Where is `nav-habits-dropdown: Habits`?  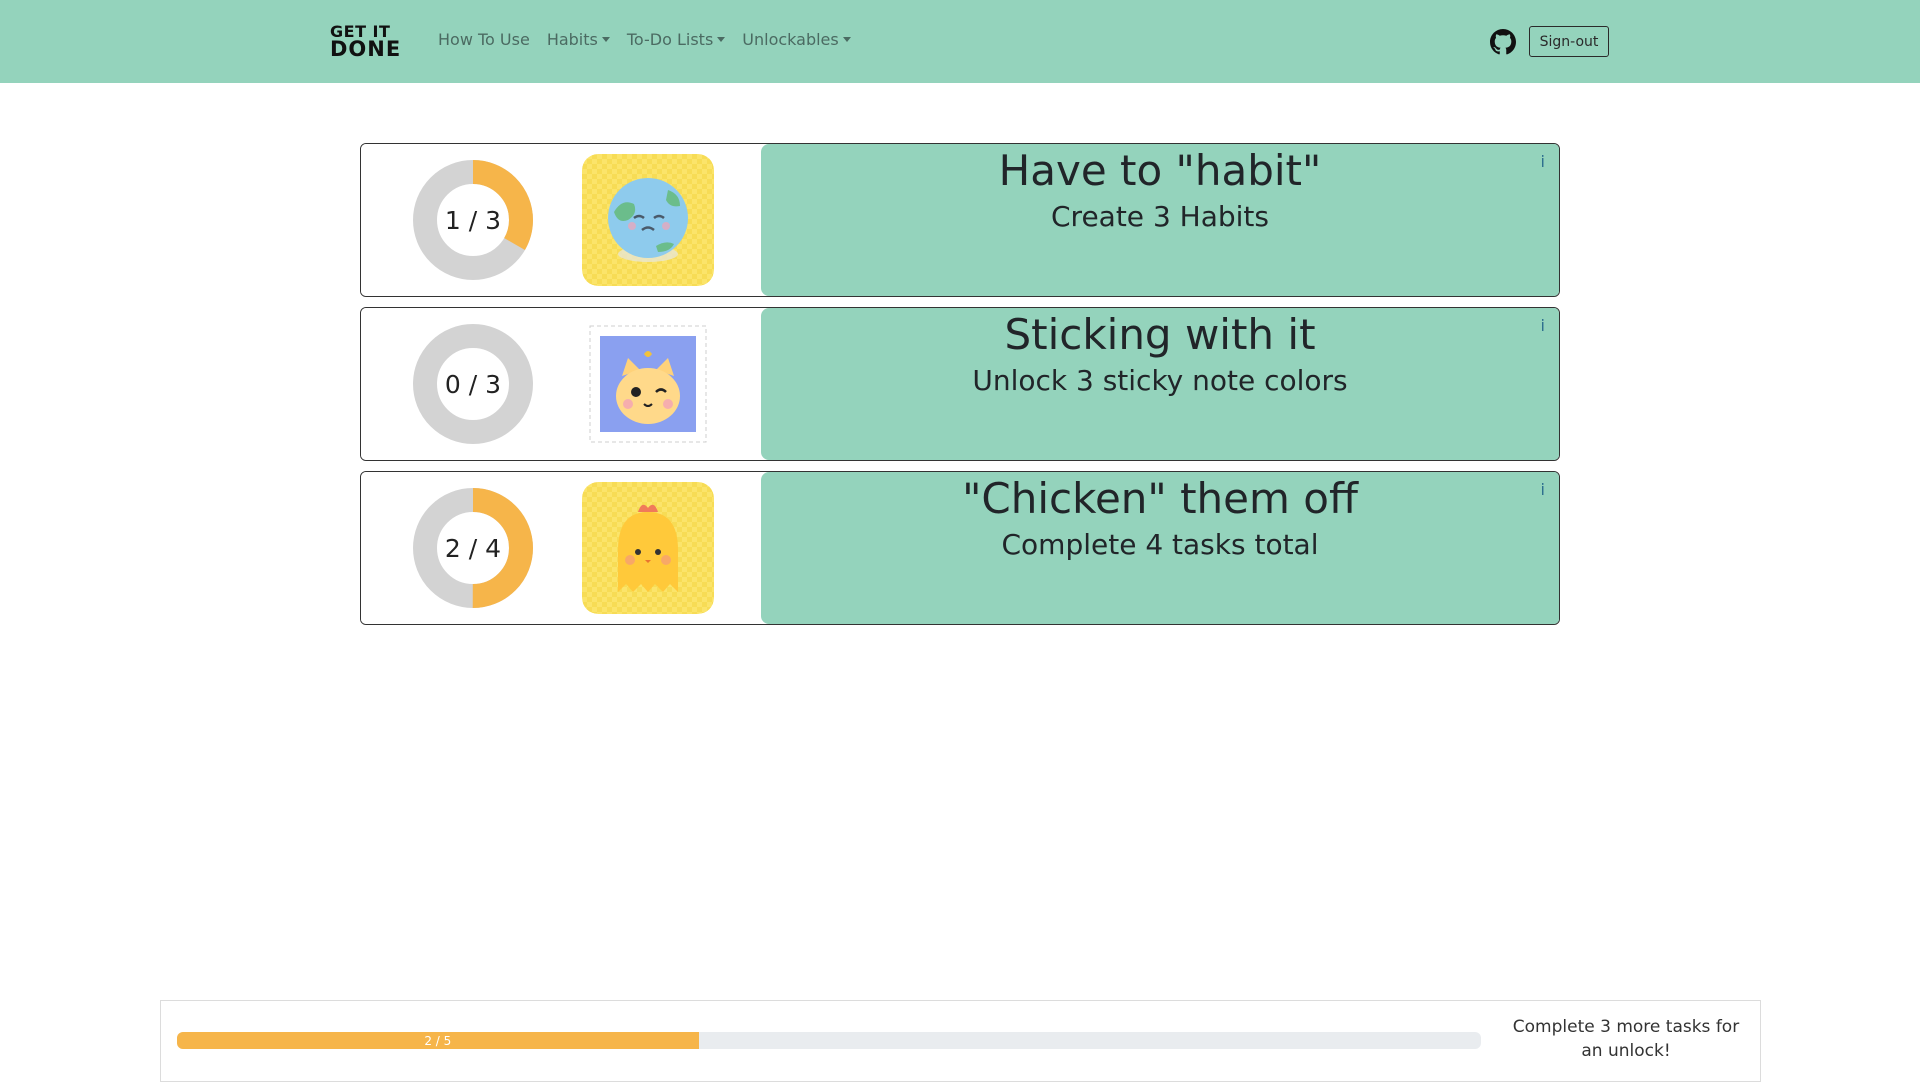
nav-habits-dropdown: Habits is located at coordinates (578, 39).